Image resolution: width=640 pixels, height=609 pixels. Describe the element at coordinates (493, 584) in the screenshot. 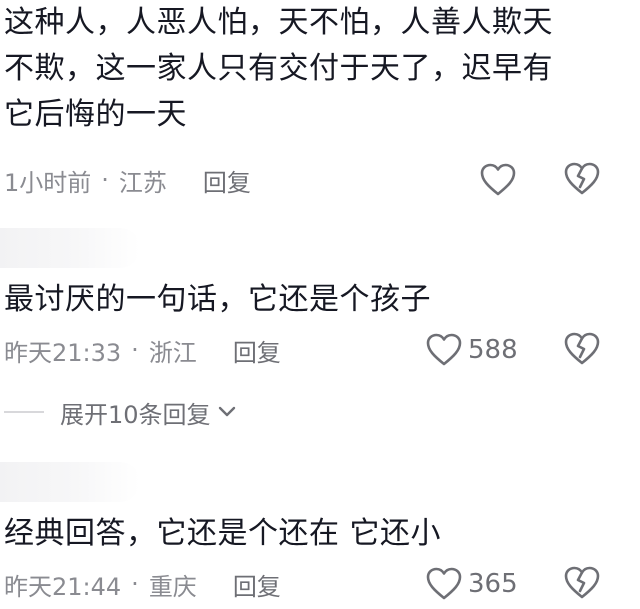

I see `like-count: 365` at that location.